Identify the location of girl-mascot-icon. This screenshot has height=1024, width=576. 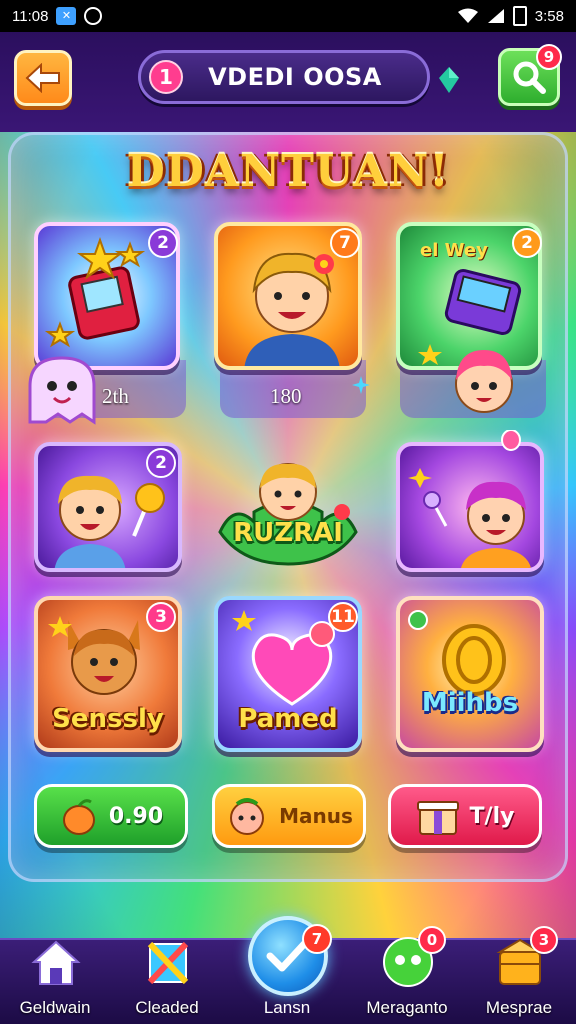
(484, 381).